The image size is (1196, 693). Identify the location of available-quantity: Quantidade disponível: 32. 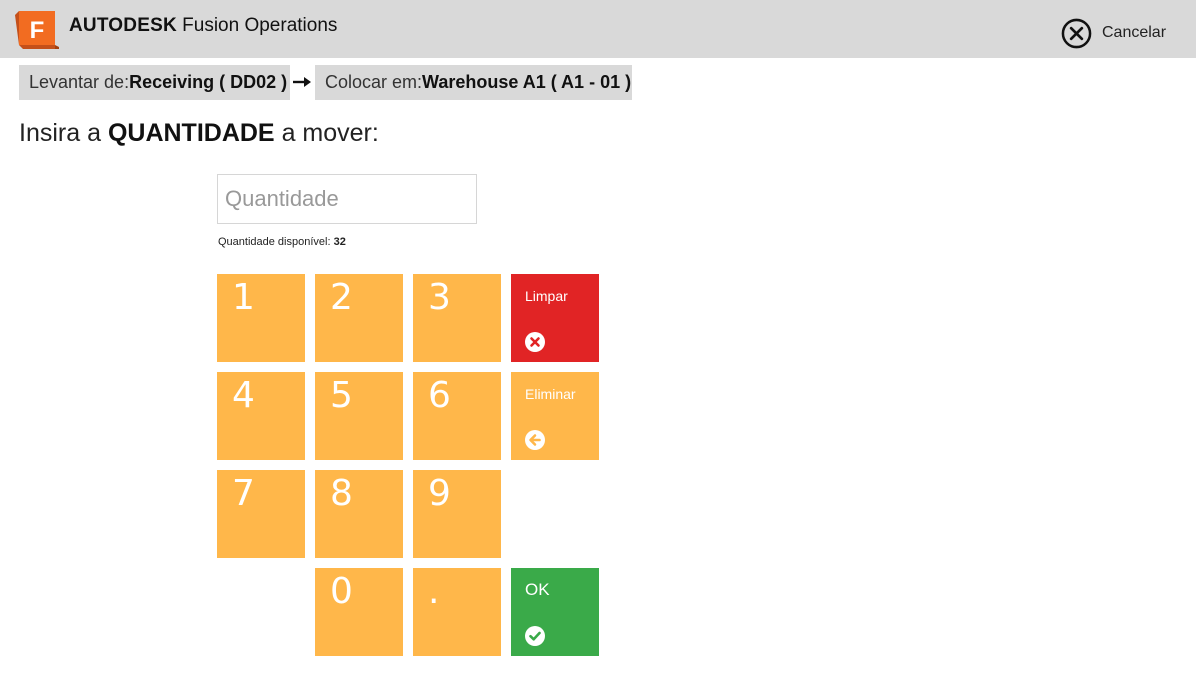
(282, 242).